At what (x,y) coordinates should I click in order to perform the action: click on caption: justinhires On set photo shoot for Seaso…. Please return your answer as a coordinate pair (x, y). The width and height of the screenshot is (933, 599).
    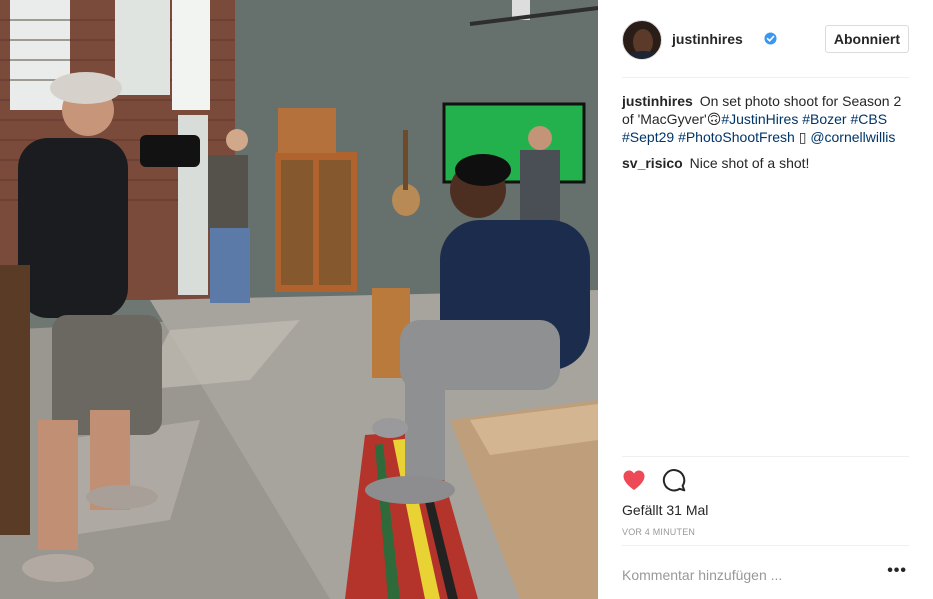
    Looking at the image, I should click on (767, 119).